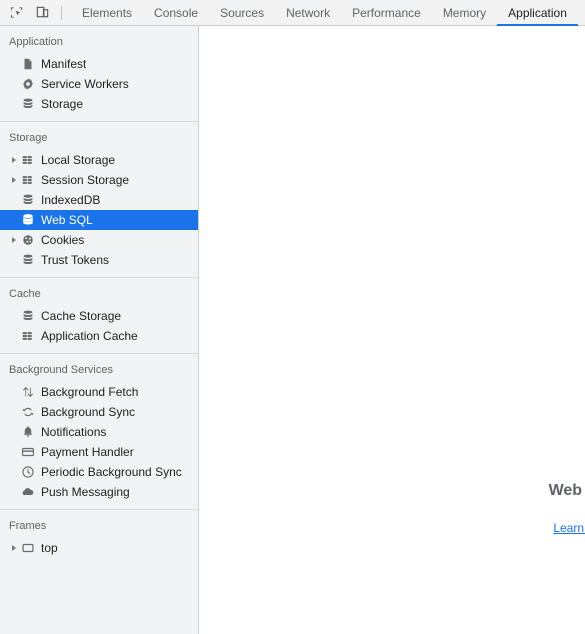 Image resolution: width=585 pixels, height=634 pixels. I want to click on sync-icon, so click(28, 412).